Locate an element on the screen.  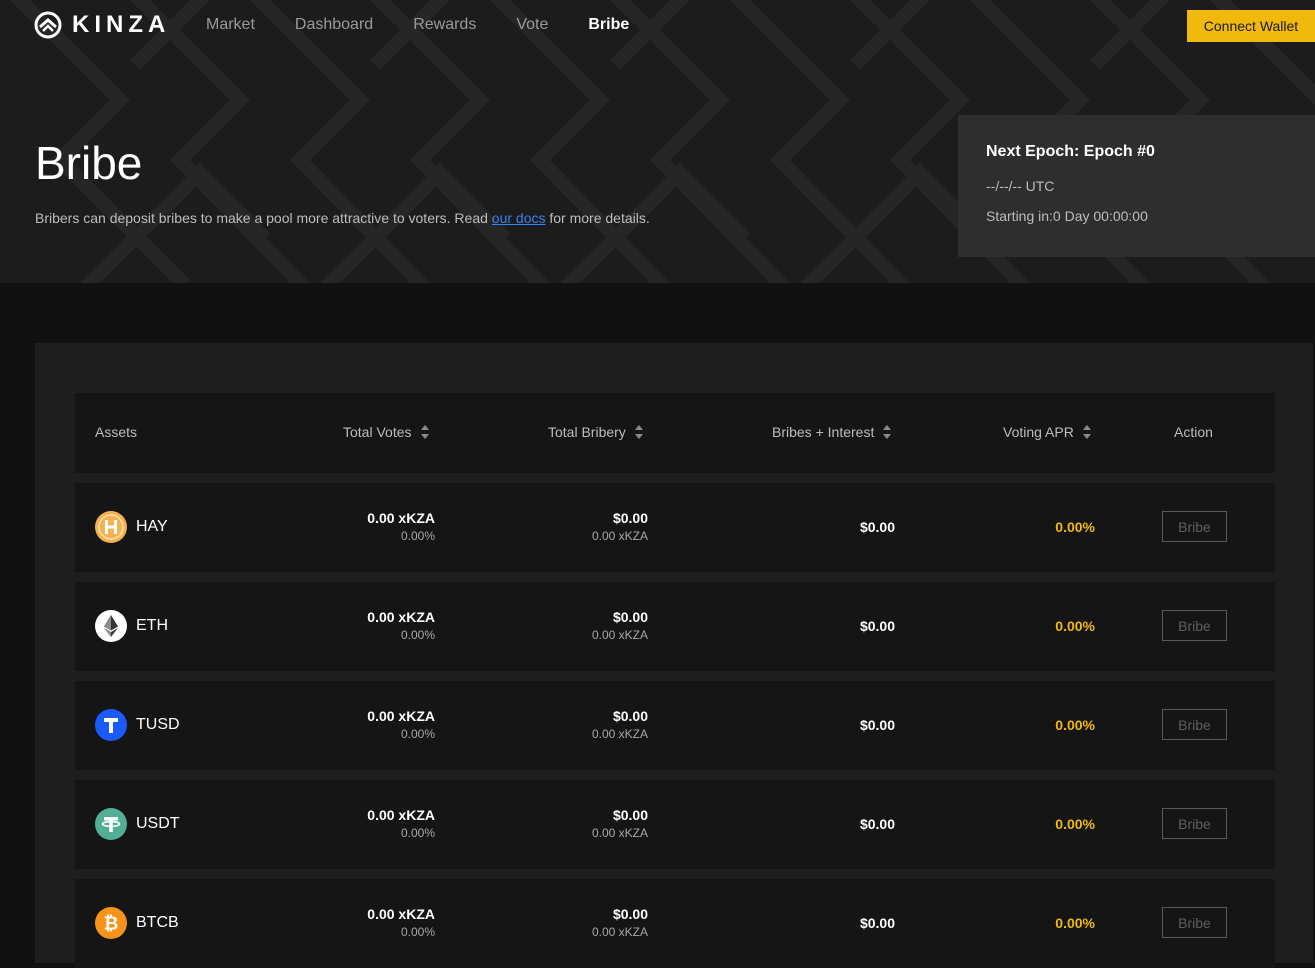
connect-wallet-button: Connect Wallet is located at coordinates (1251, 26).